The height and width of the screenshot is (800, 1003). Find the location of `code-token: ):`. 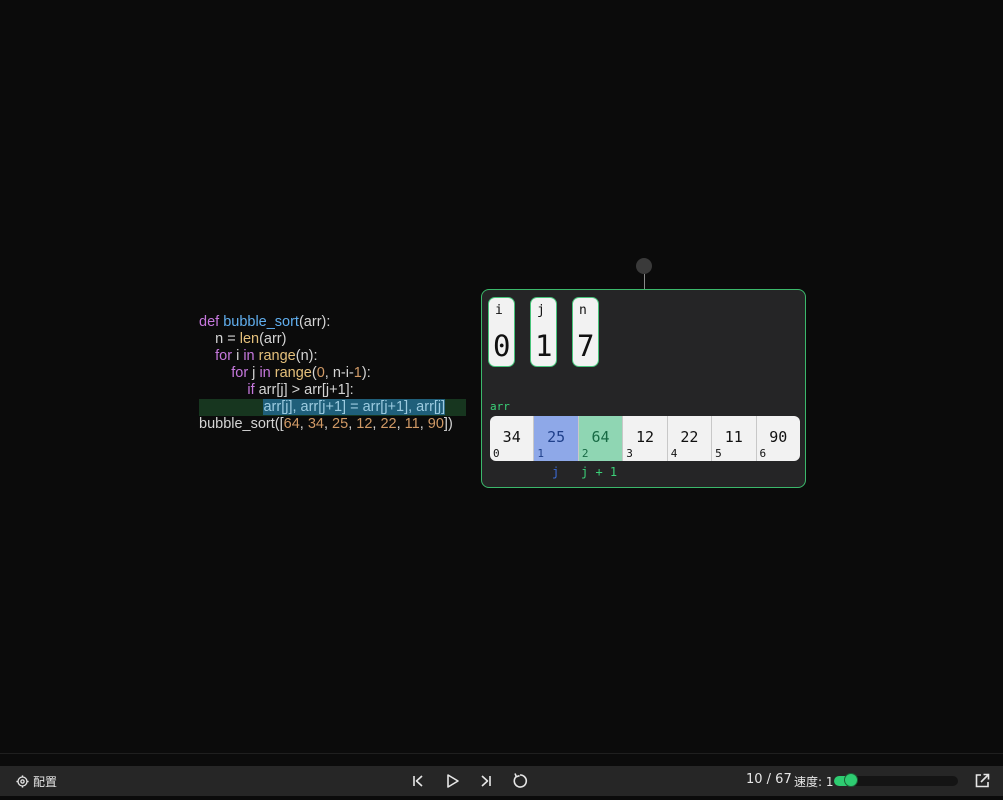

code-token: ): is located at coordinates (366, 373).